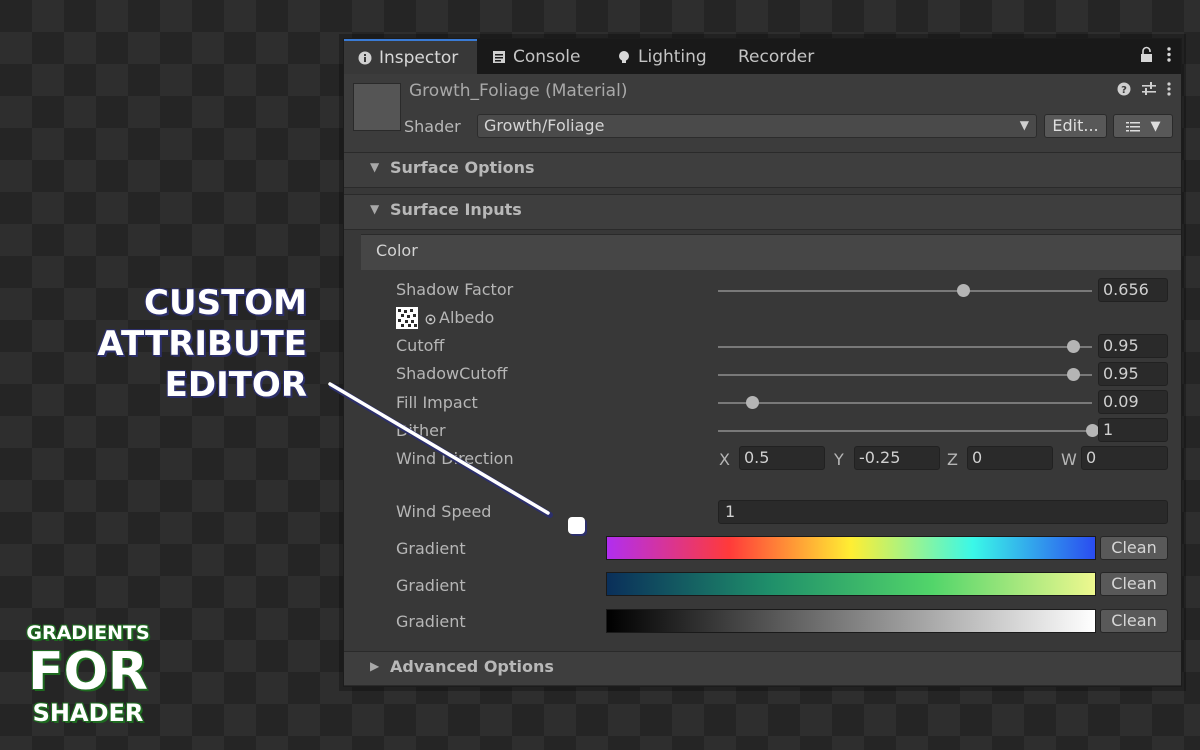 The height and width of the screenshot is (750, 1200). What do you see at coordinates (576, 525) in the screenshot?
I see `callout-pointer-dot` at bounding box center [576, 525].